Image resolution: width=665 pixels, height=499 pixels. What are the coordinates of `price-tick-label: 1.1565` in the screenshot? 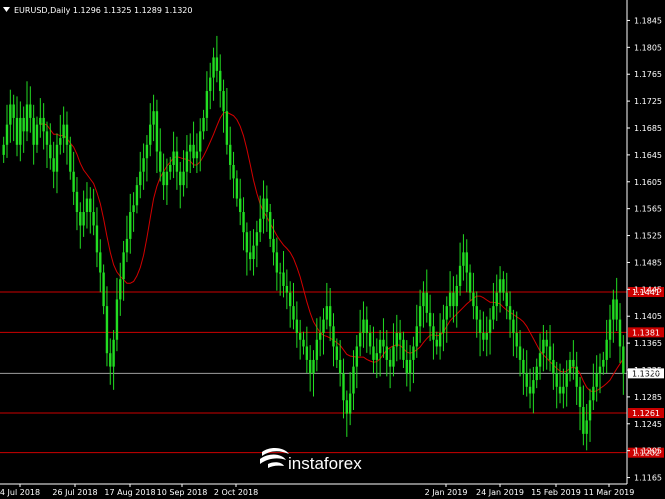 It's located at (648, 209).